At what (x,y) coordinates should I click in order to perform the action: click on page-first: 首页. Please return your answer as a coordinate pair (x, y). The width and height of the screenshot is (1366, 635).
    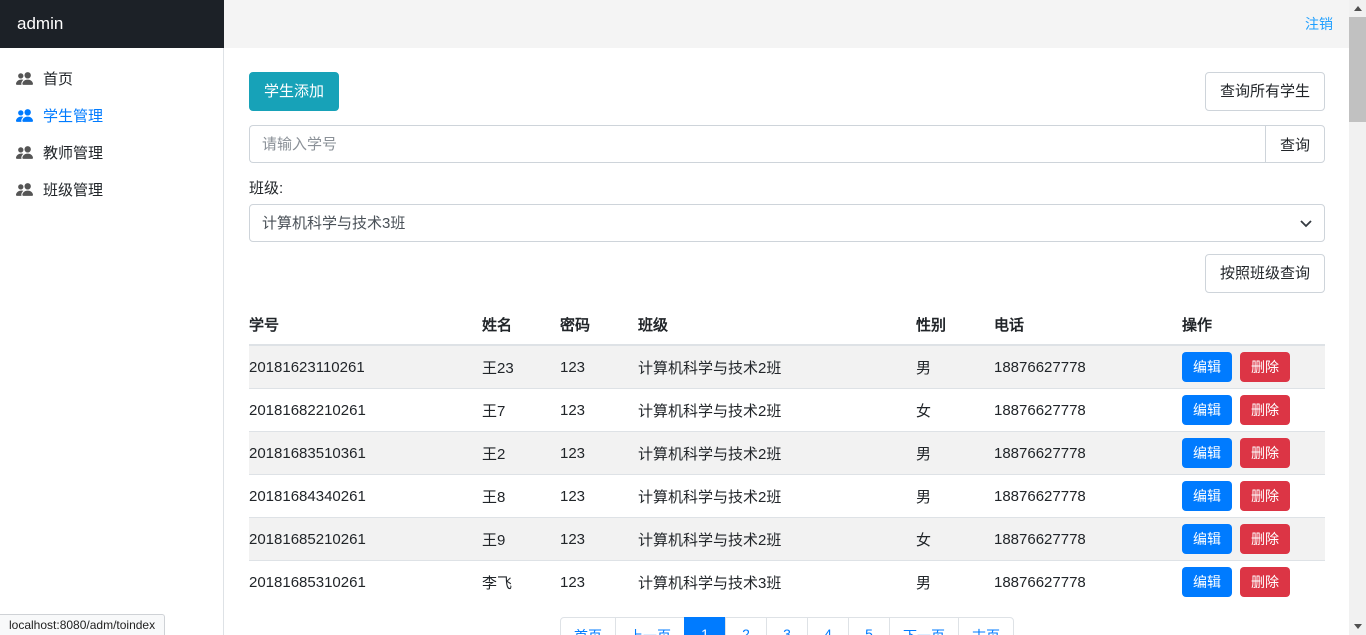
    Looking at the image, I should click on (588, 626).